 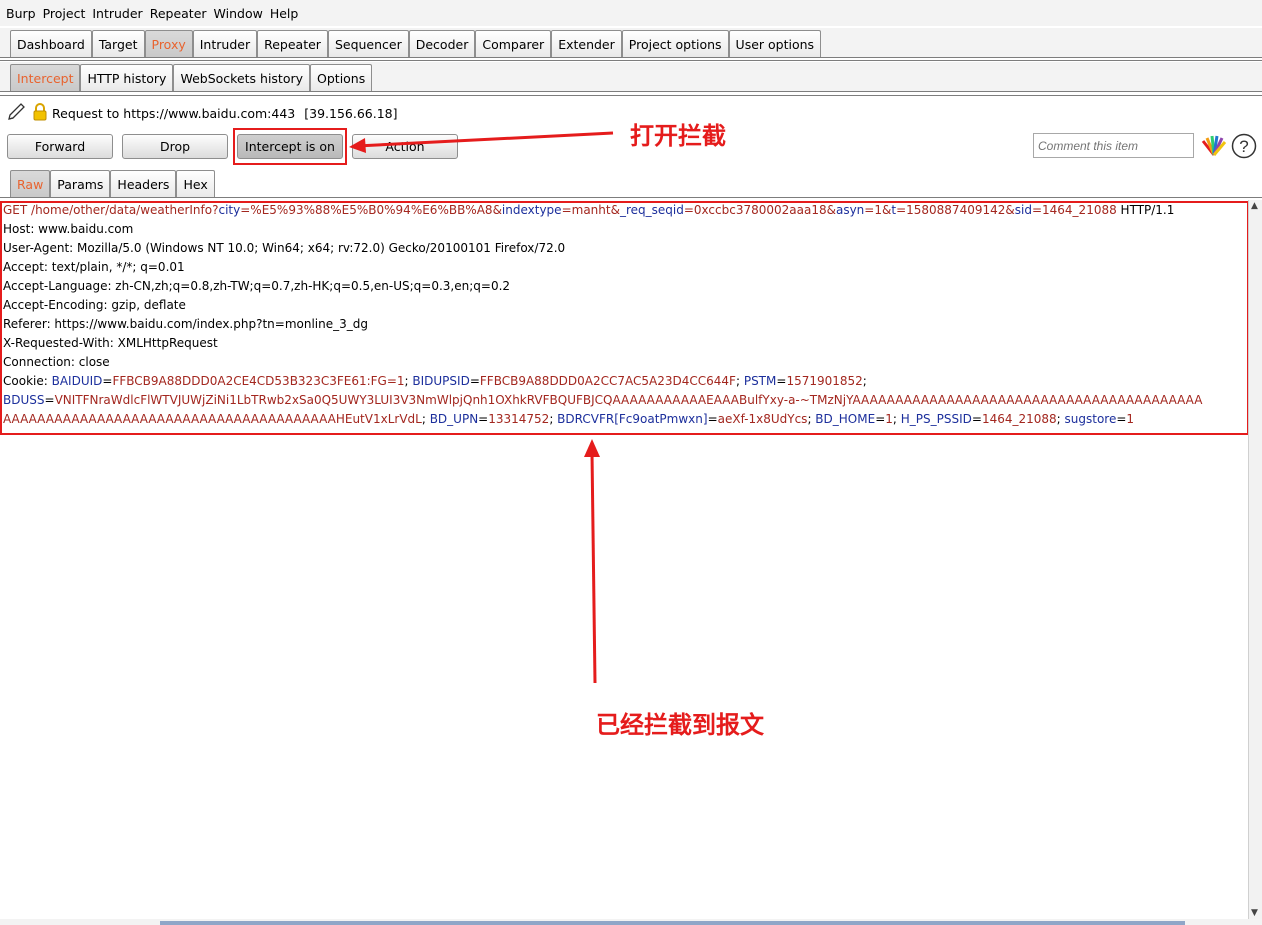 I want to click on lock-icon, so click(x=40, y=113).